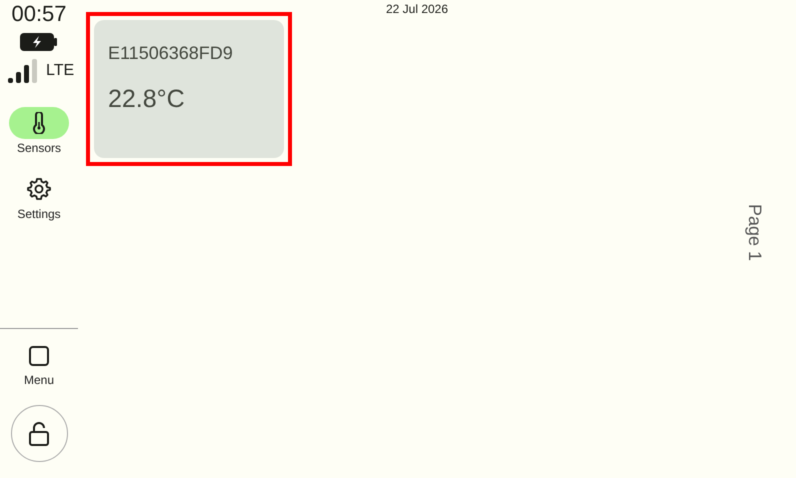 This screenshot has width=796, height=478. I want to click on date-text: 22 Jul 2026, so click(417, 9).